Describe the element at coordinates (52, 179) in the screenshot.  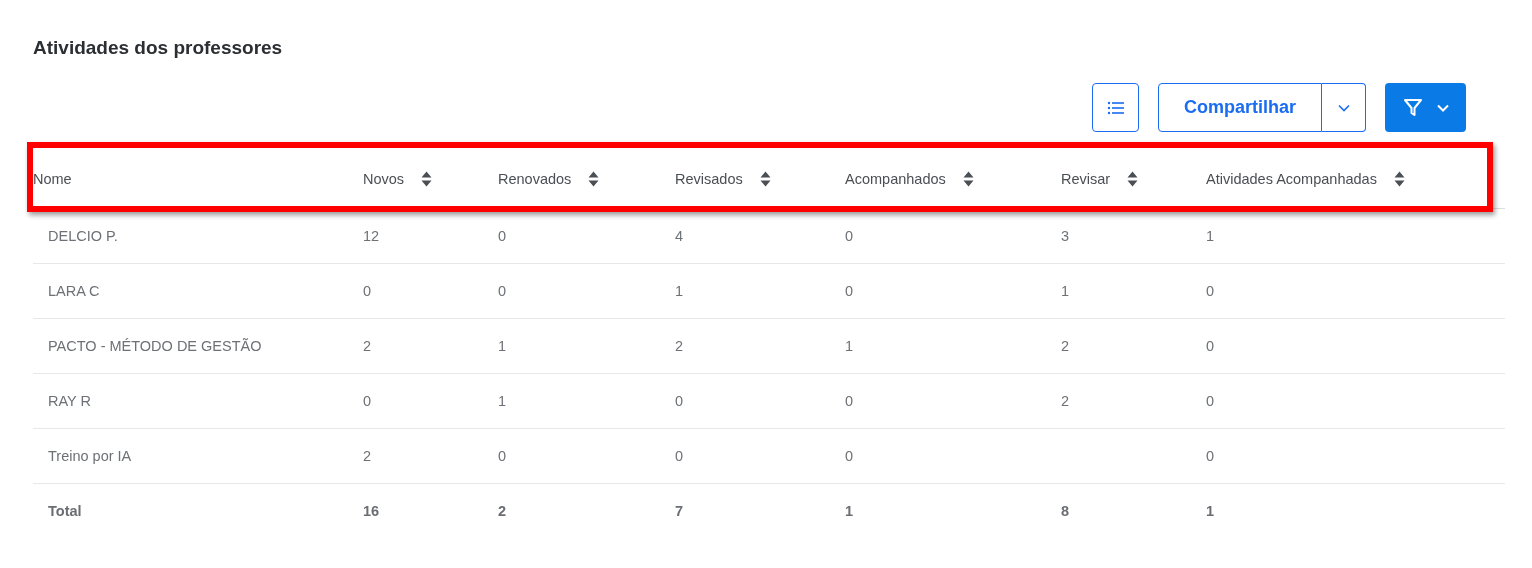
I see `column-header: Nome` at that location.